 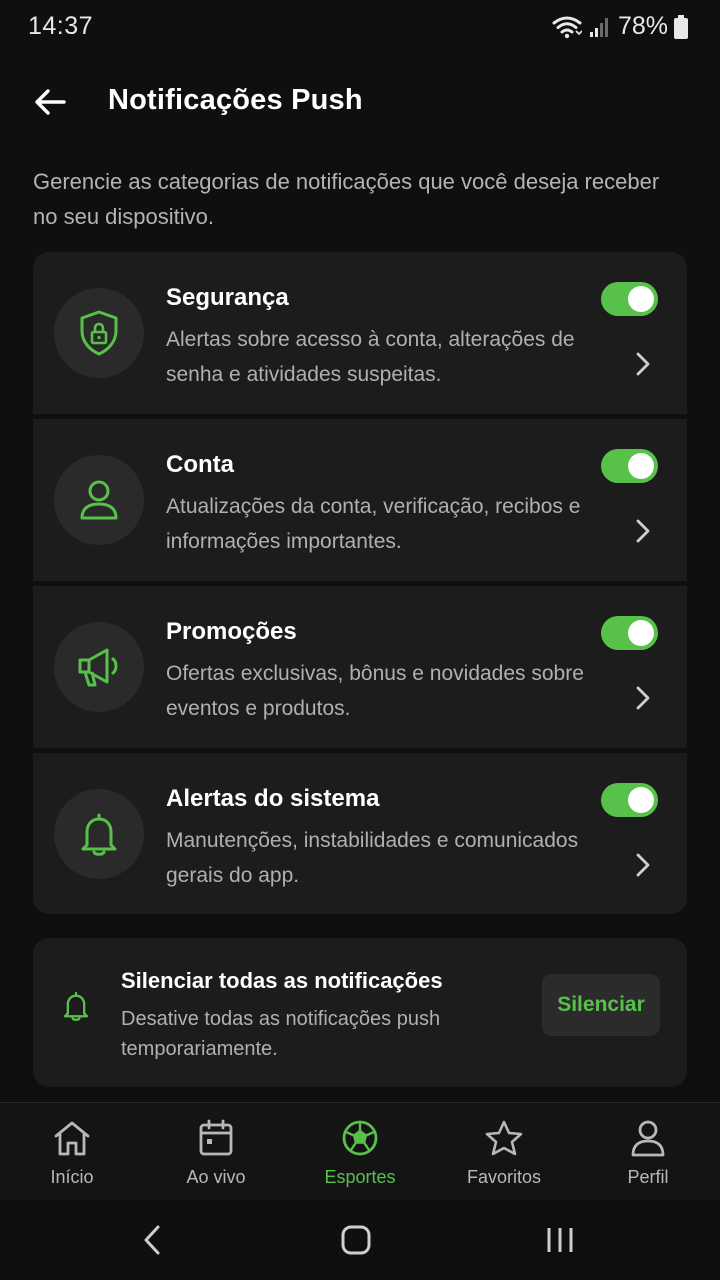 I want to click on status-bar: 14:37 78%, so click(x=360, y=28).